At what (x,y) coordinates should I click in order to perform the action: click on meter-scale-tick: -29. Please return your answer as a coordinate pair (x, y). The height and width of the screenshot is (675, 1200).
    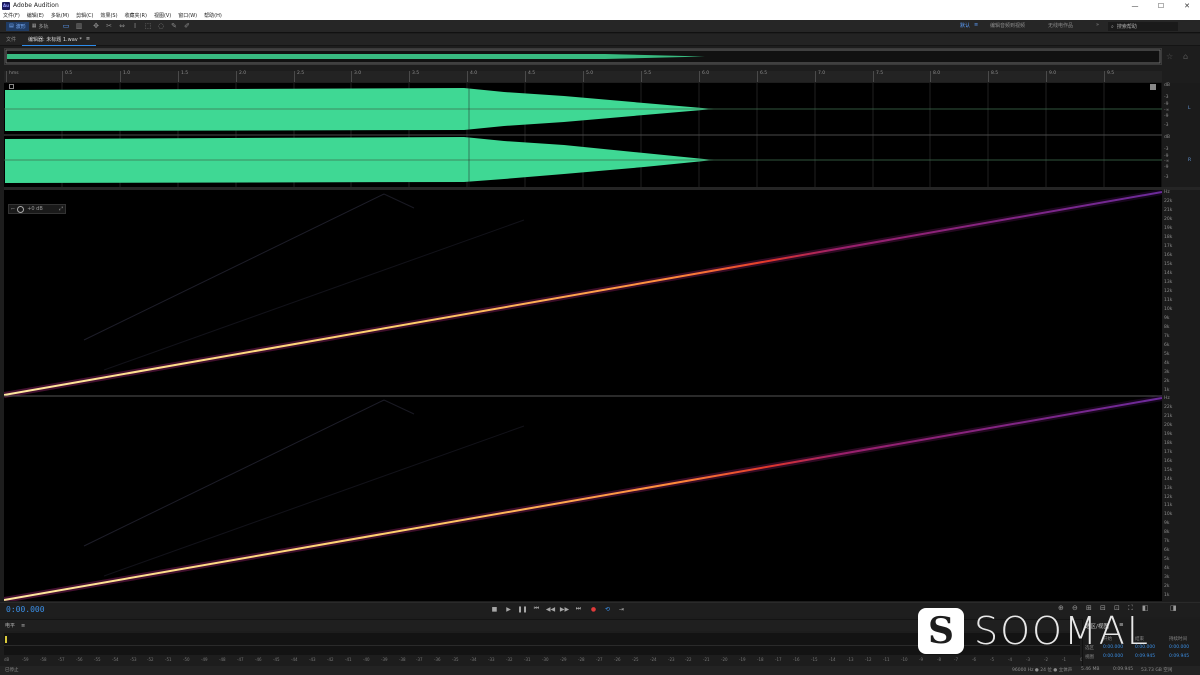
    Looking at the image, I should click on (563, 659).